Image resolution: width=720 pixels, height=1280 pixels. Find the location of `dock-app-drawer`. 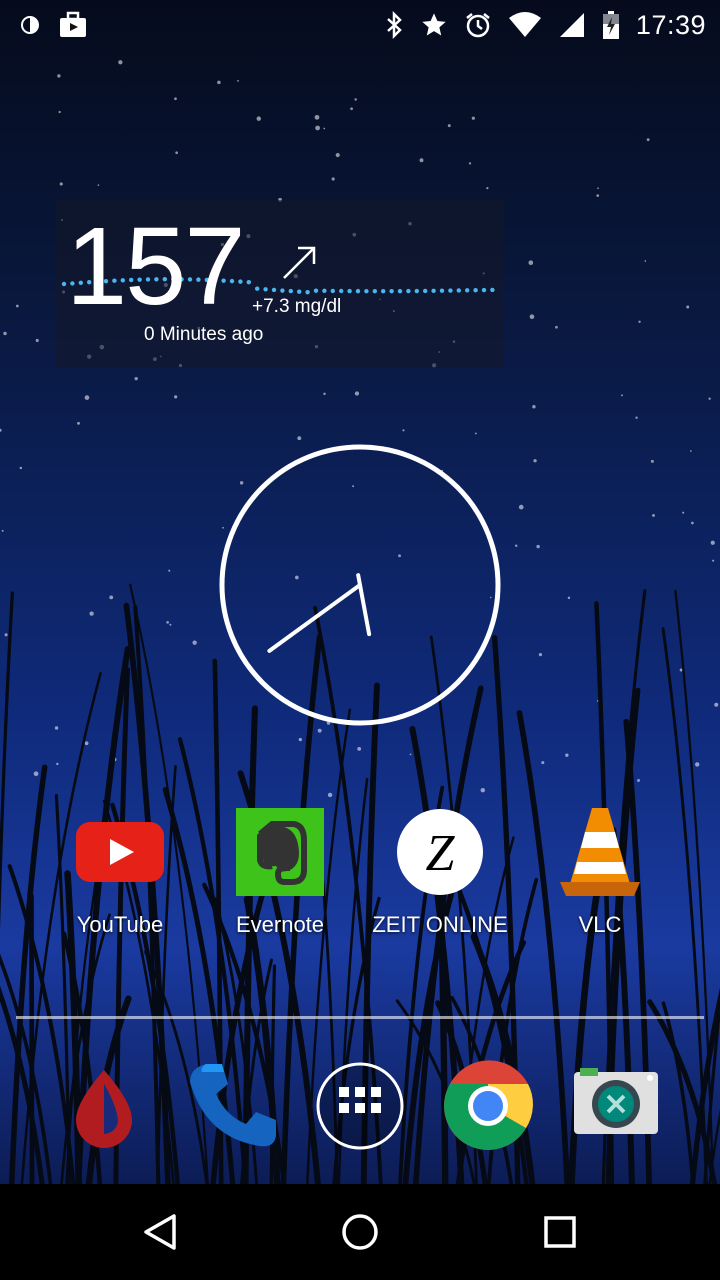

dock-app-drawer is located at coordinates (360, 1106).